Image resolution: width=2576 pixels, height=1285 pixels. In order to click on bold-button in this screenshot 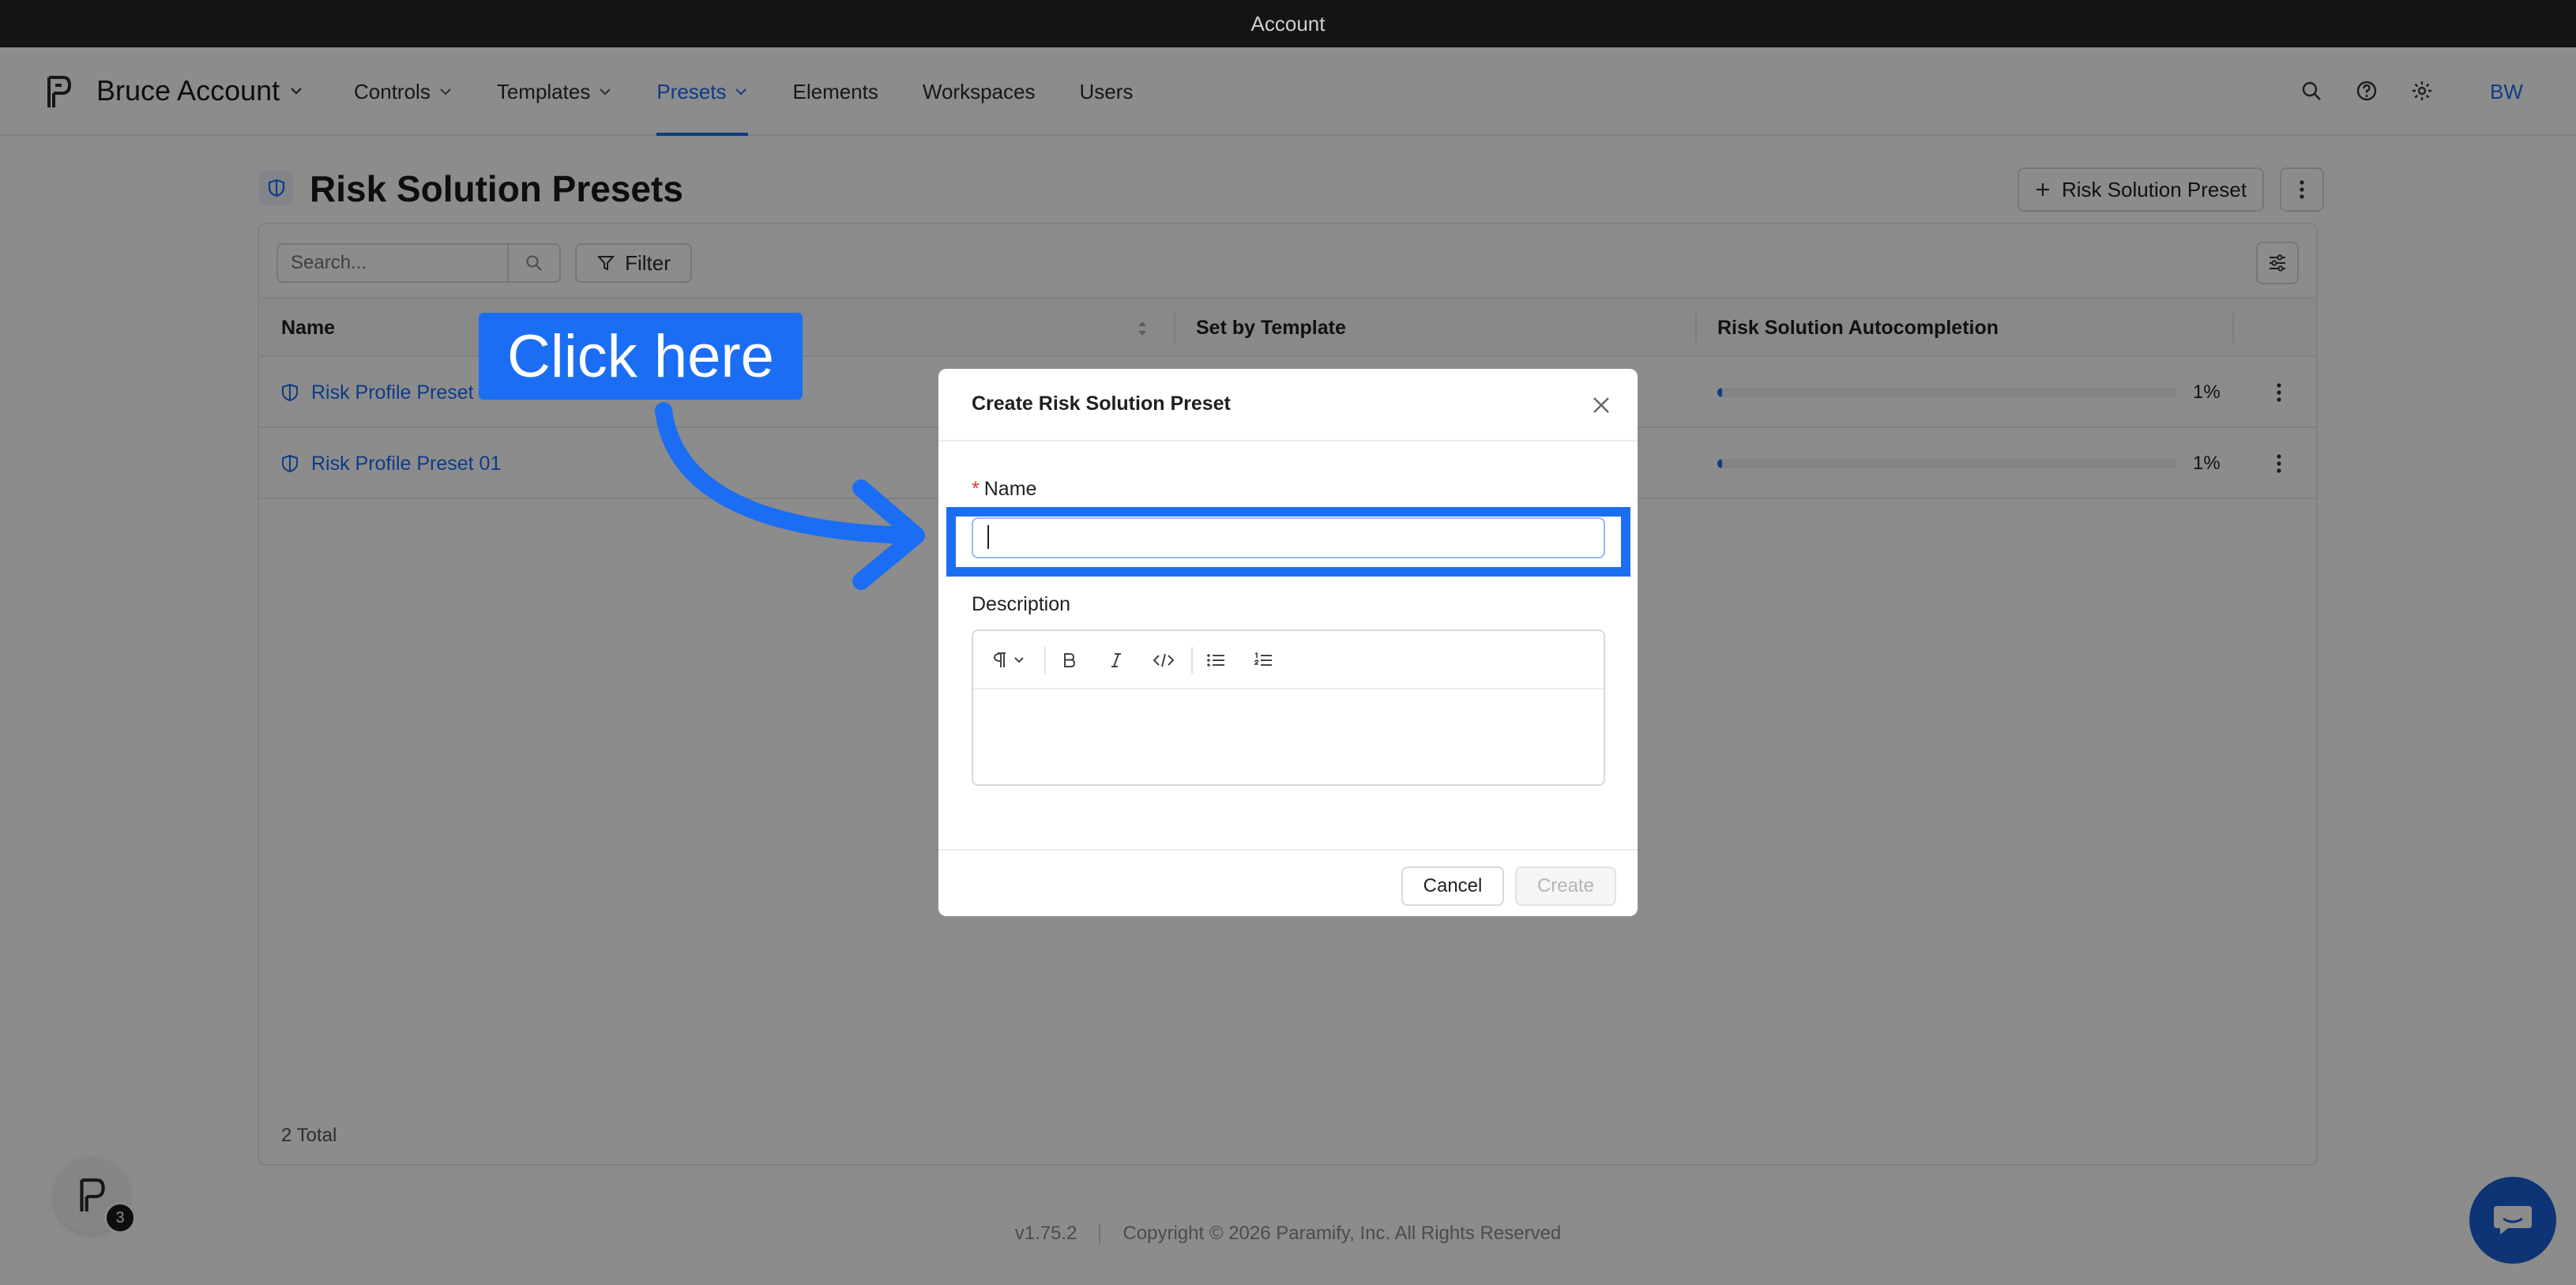, I will do `click(1069, 660)`.